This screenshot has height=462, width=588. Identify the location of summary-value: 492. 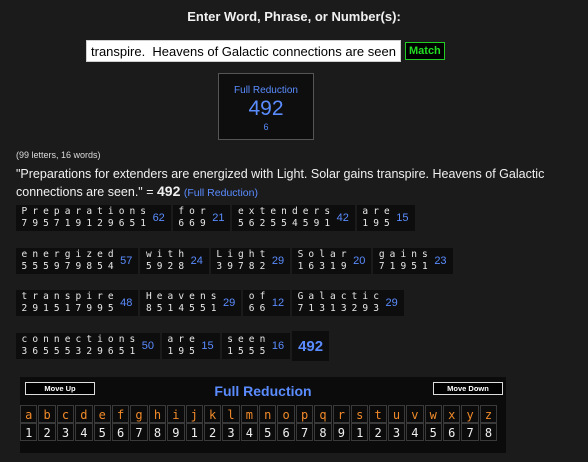
(266, 108).